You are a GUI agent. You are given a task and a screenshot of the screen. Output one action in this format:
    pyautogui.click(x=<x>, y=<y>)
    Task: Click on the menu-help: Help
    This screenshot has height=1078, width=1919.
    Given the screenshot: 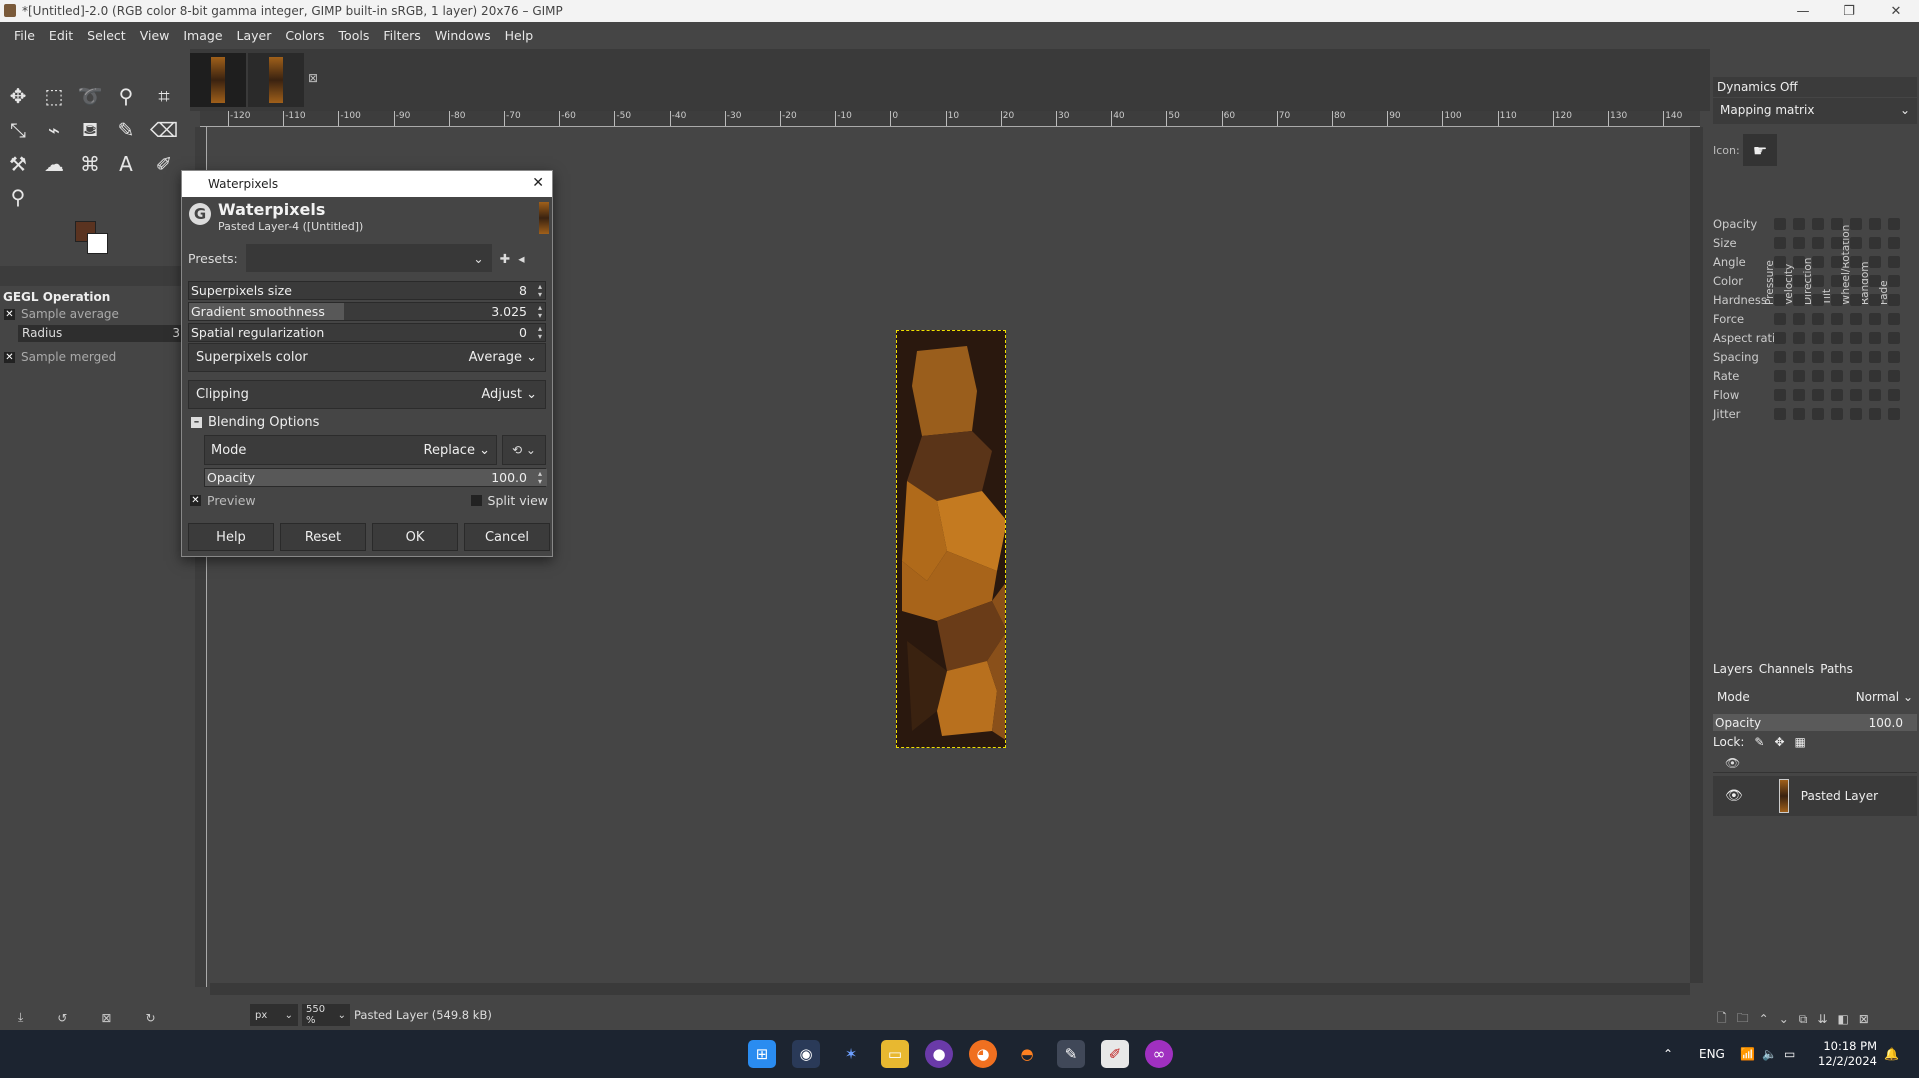 What is the action you would take?
    pyautogui.click(x=519, y=35)
    